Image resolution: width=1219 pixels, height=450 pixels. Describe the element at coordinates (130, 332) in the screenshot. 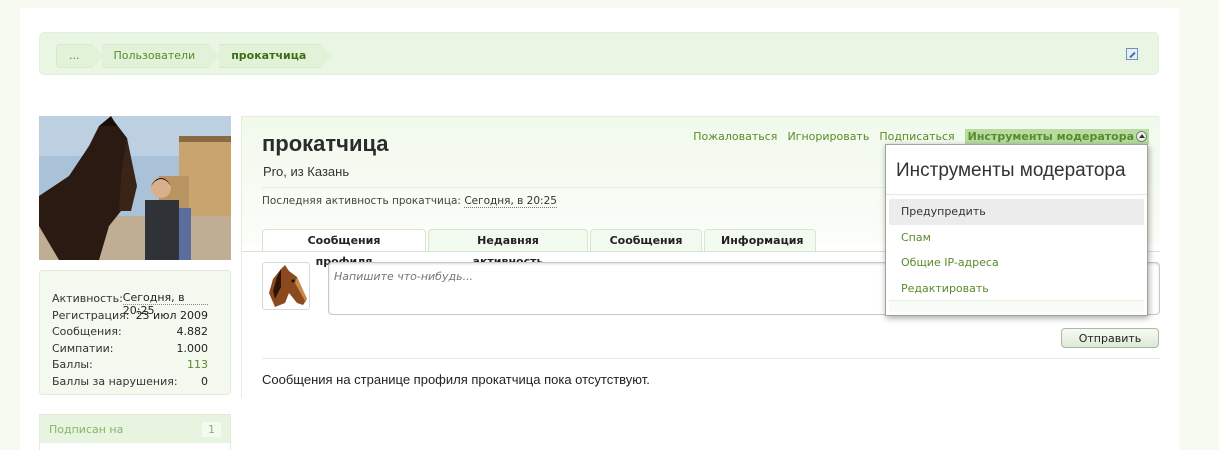

I see `stat-messages: Сообщения: 4.882` at that location.